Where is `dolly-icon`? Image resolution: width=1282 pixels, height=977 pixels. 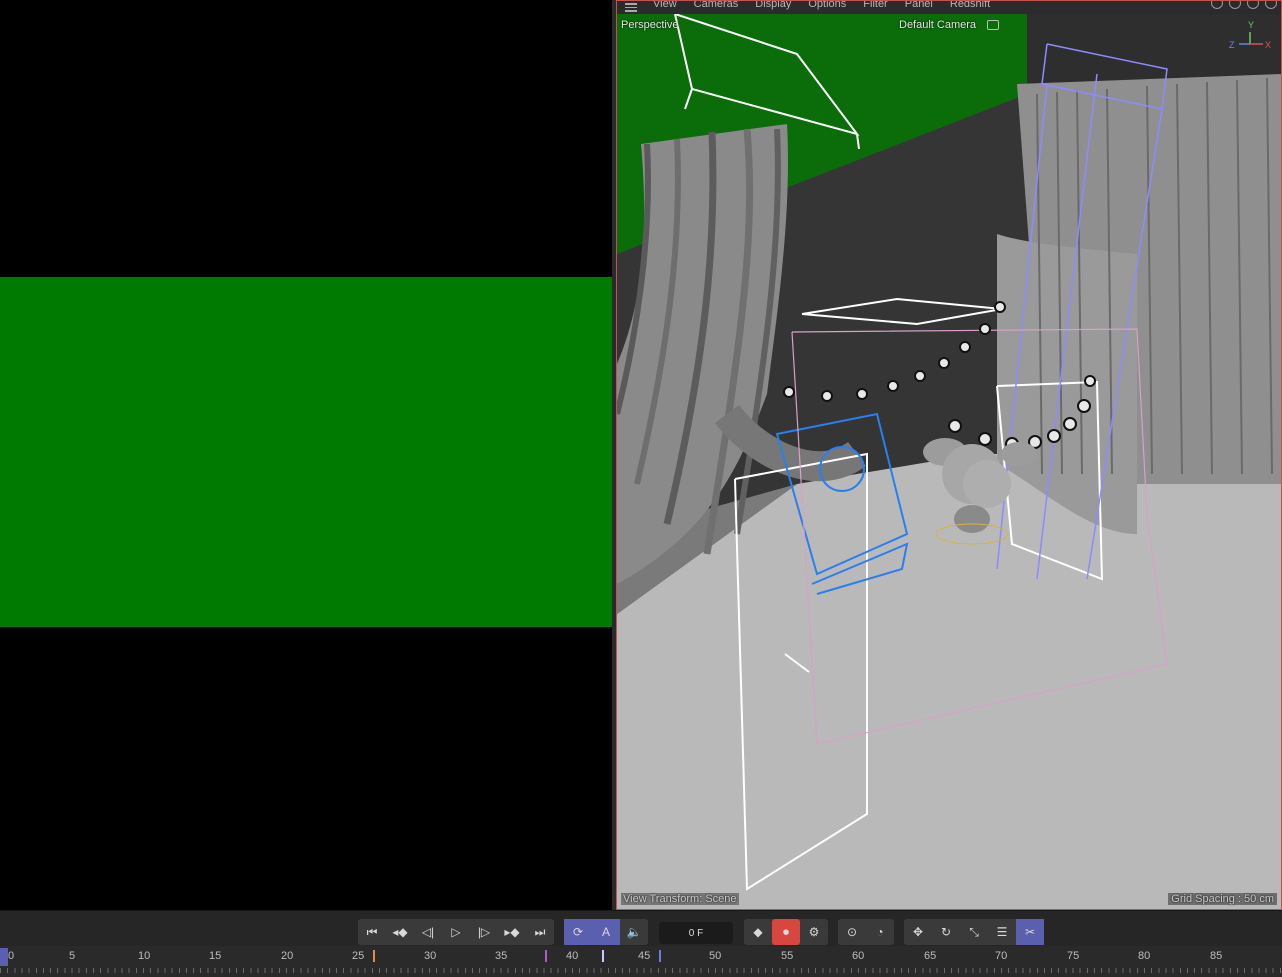 dolly-icon is located at coordinates (1235, 5).